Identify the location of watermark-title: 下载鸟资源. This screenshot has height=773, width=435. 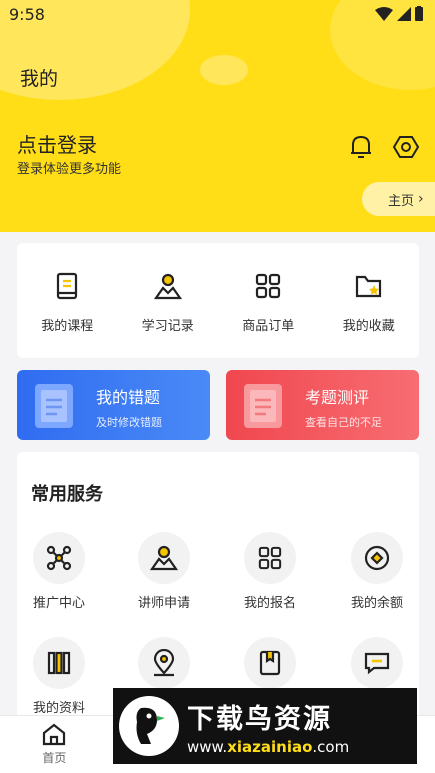
(259, 719).